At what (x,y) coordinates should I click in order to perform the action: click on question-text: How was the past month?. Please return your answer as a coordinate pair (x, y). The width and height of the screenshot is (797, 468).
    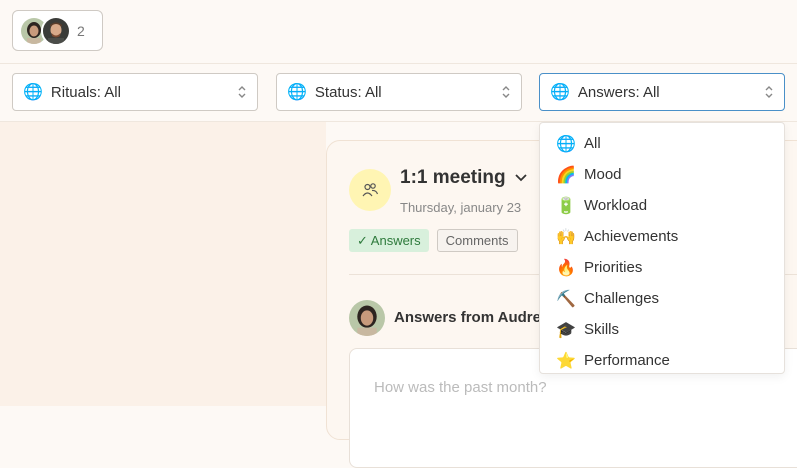
    Looking at the image, I should click on (460, 387).